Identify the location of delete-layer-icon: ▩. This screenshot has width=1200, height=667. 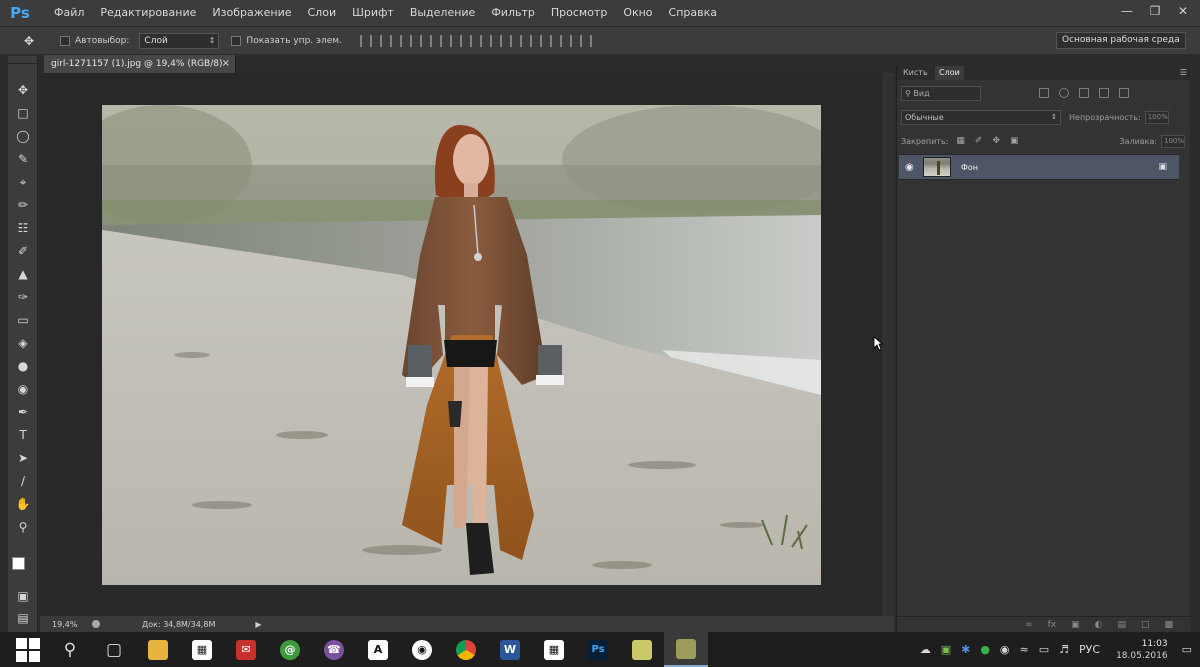
(1168, 625).